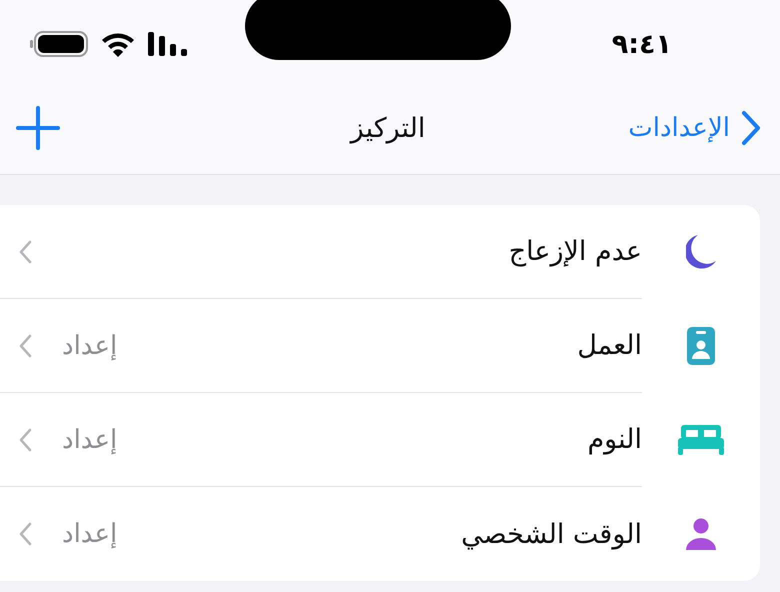  What do you see at coordinates (609, 345) in the screenshot?
I see `focus-mode-label: العمل` at bounding box center [609, 345].